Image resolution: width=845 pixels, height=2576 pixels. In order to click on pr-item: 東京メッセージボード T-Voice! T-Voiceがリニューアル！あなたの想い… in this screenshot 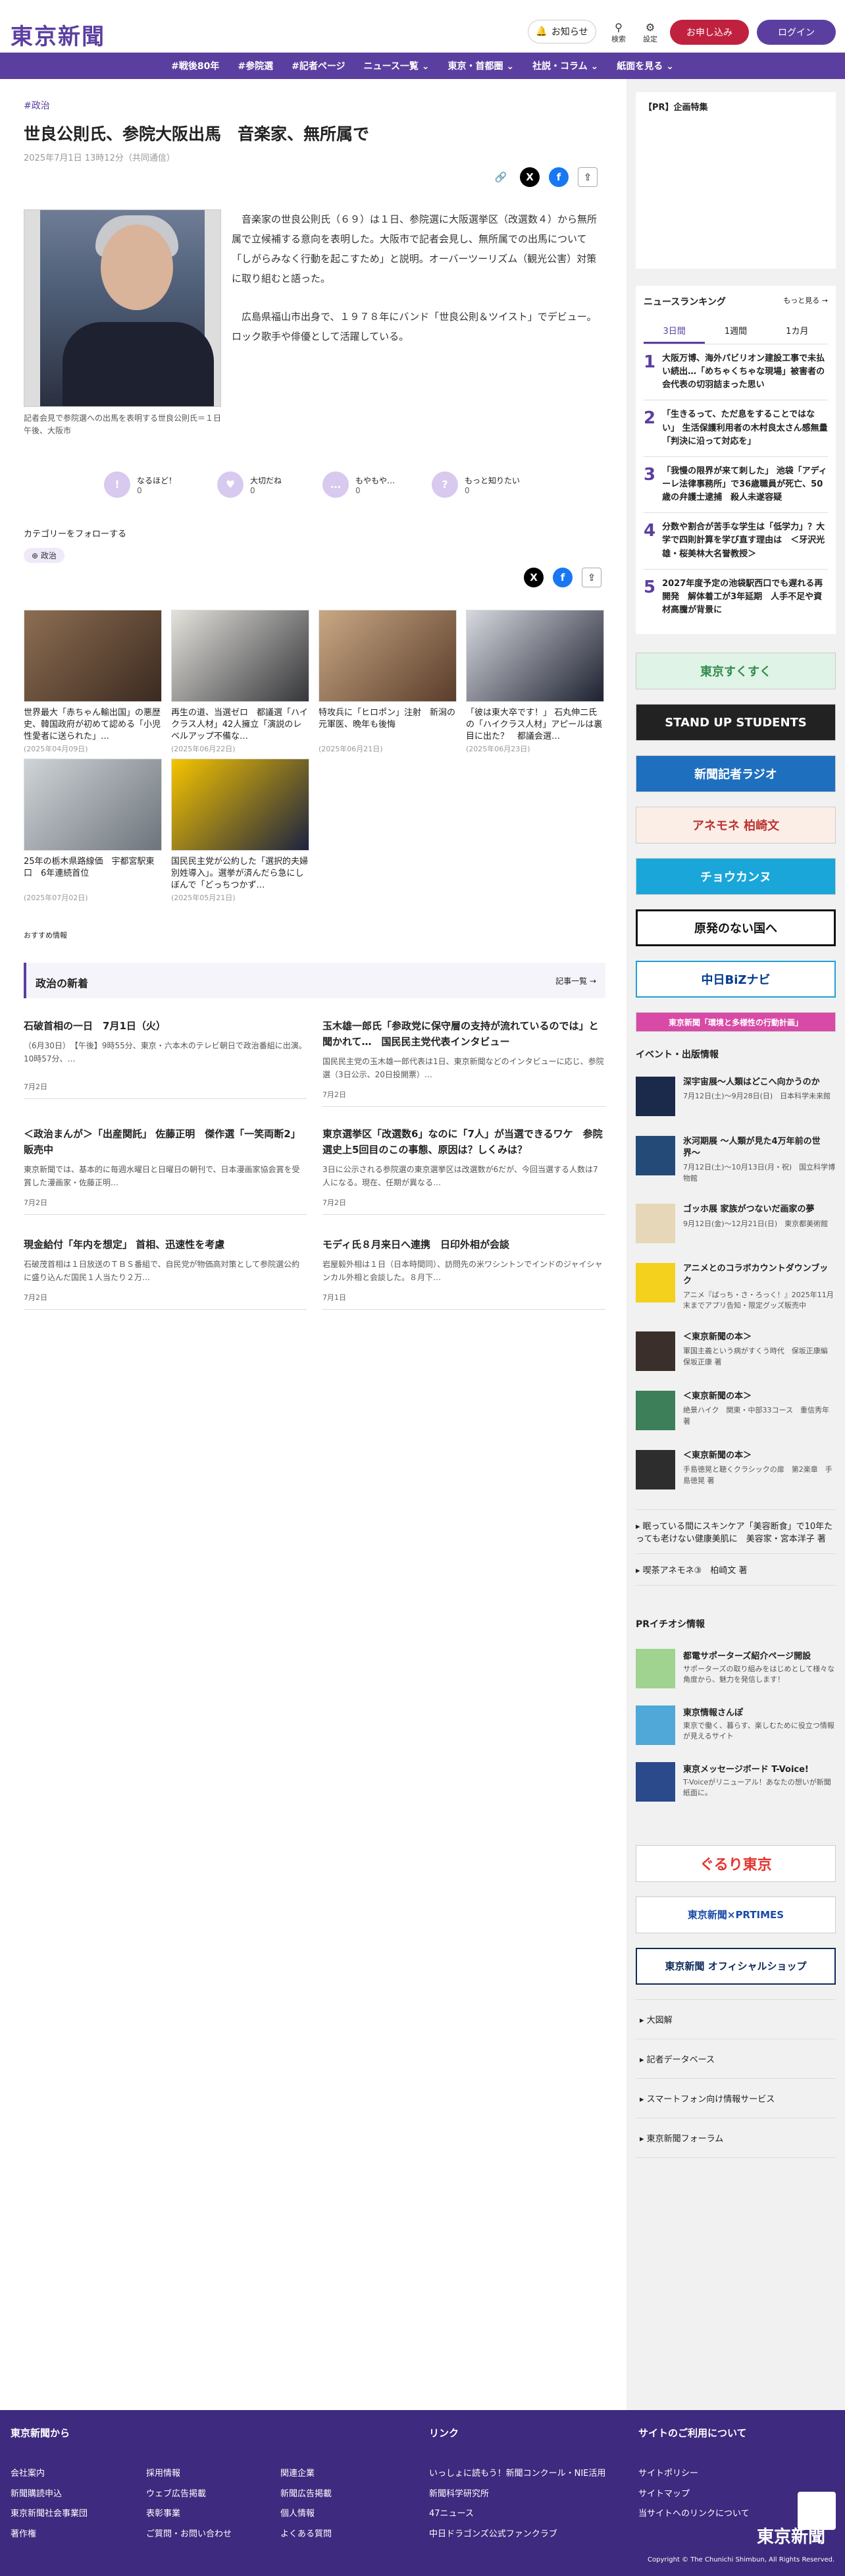, I will do `click(736, 1781)`.